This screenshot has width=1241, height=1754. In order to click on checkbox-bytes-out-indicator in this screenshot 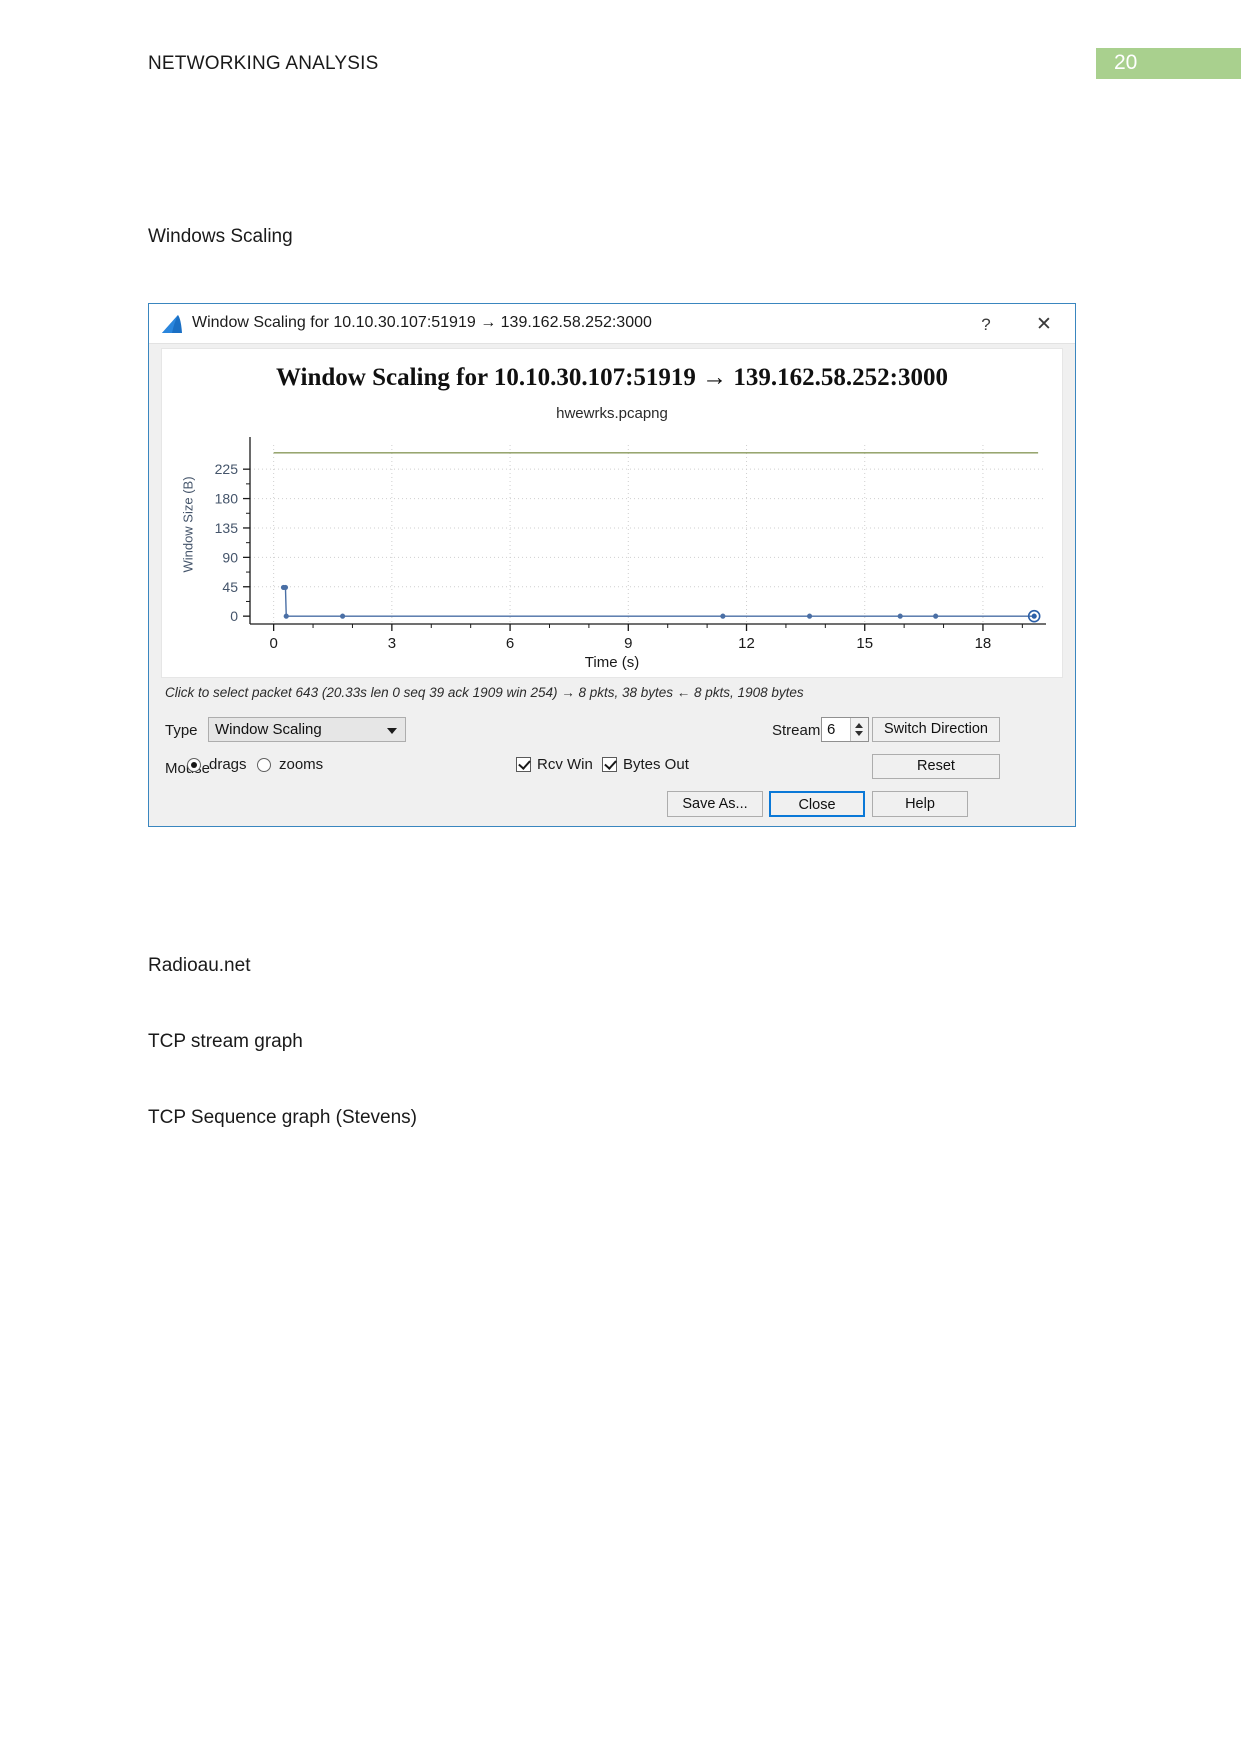, I will do `click(609, 764)`.